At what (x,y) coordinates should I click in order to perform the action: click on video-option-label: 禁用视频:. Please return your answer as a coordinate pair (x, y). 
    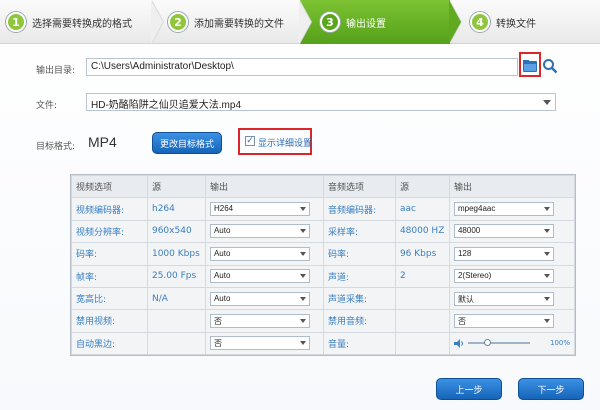
    Looking at the image, I should click on (109, 321).